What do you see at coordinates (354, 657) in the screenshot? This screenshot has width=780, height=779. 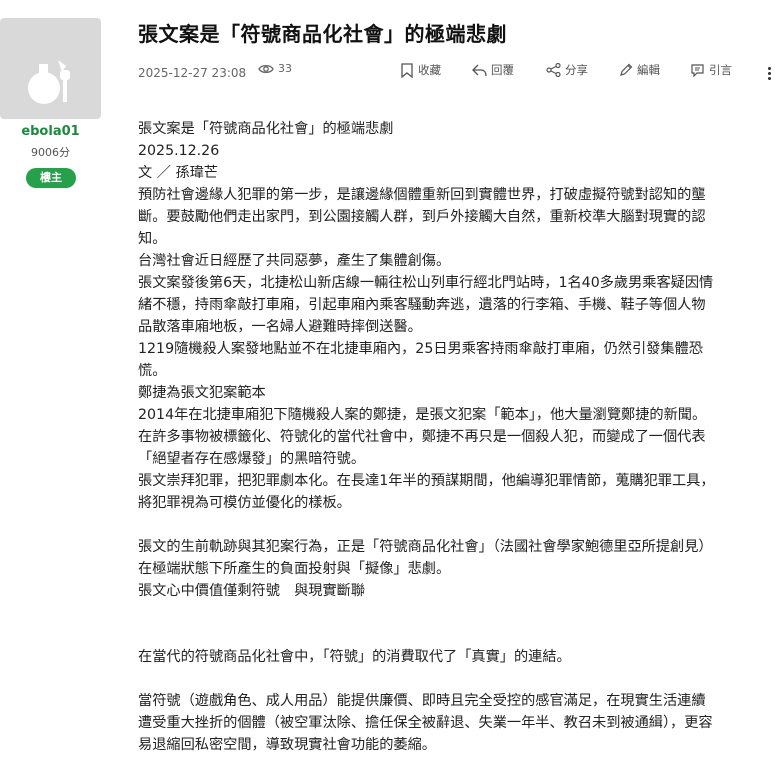 I see `article-line: 在當代的符號商品化社會中，「符號」的消費取代了「真實」的連結。` at bounding box center [354, 657].